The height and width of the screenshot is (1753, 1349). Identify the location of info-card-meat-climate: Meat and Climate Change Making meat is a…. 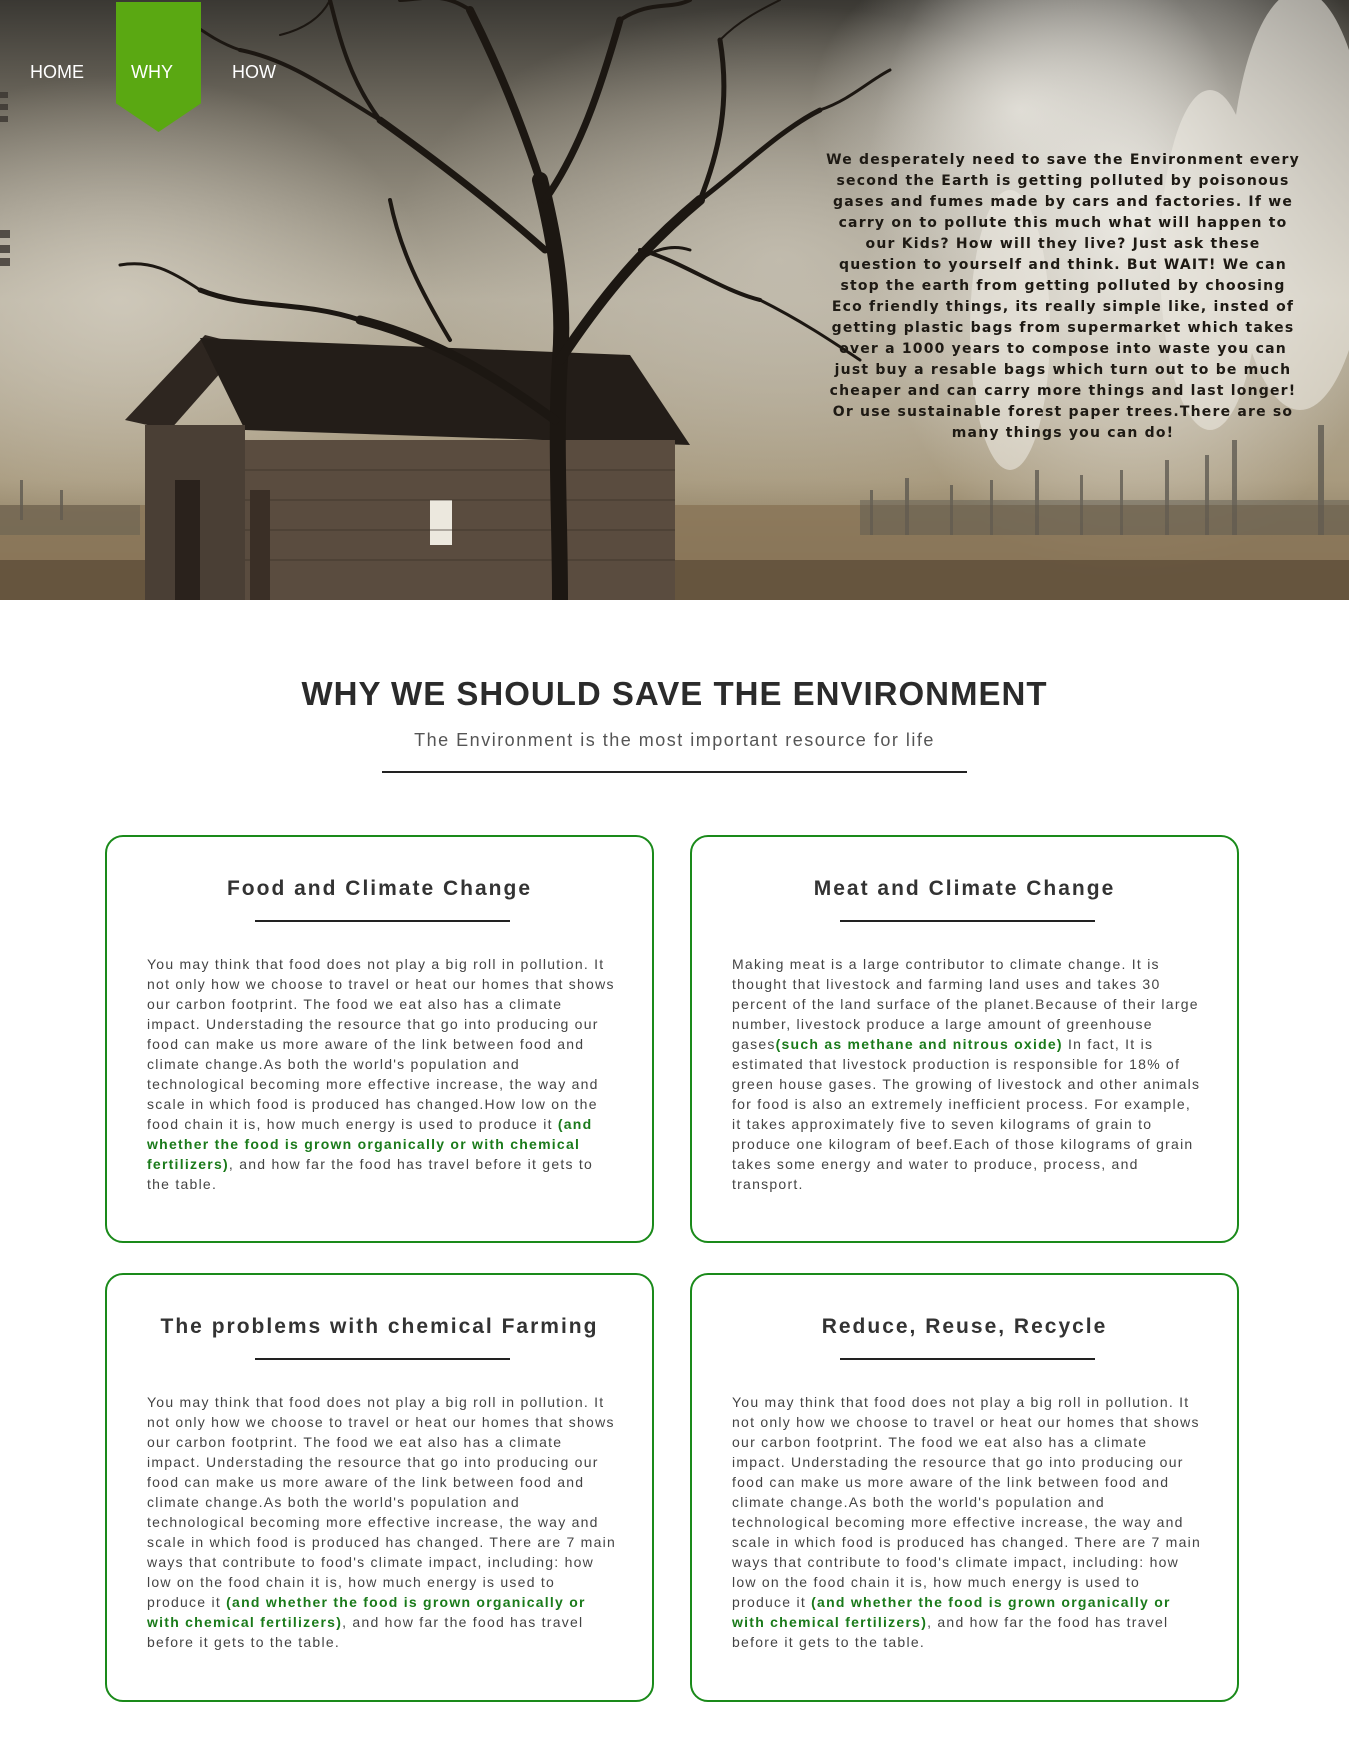
(964, 1039).